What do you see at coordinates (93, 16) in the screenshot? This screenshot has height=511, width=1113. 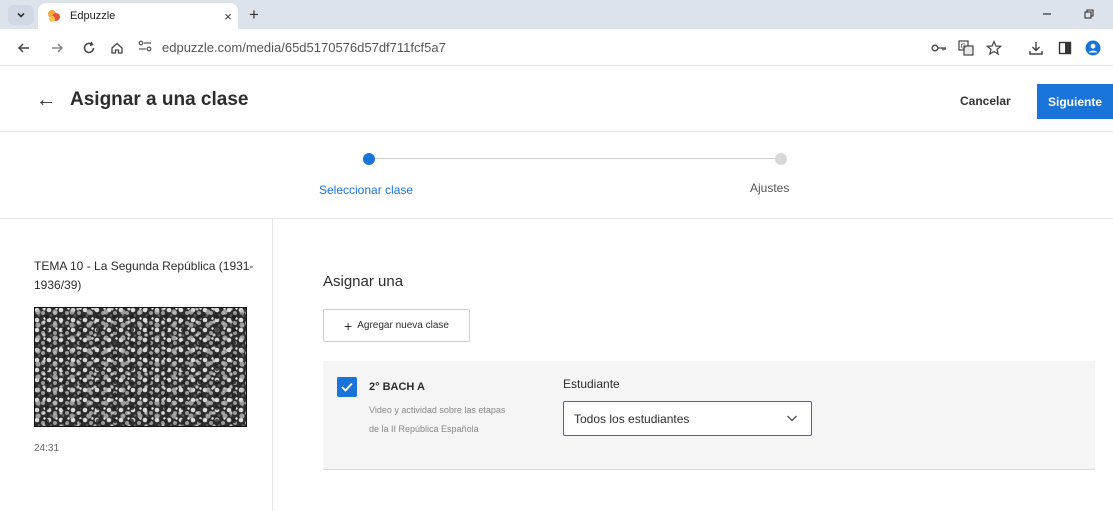 I see `tab-title: Edpuzzle` at bounding box center [93, 16].